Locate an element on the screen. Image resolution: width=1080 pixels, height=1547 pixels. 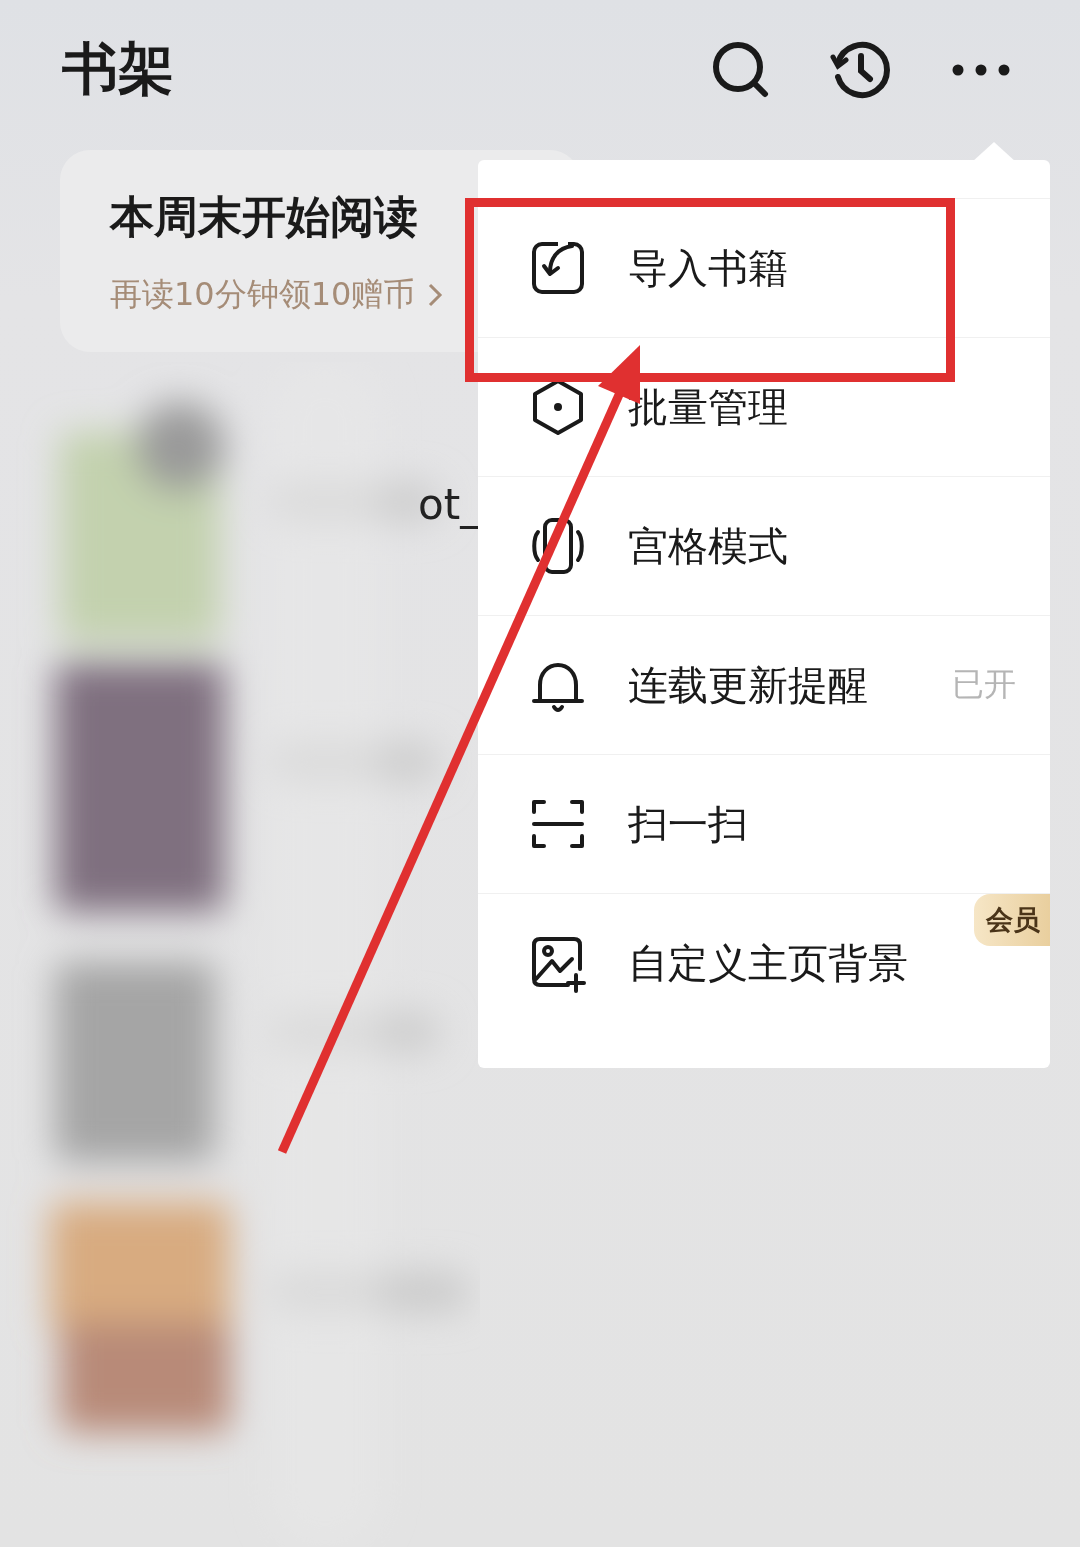
menu-item: 扫一扫 is located at coordinates (764, 823).